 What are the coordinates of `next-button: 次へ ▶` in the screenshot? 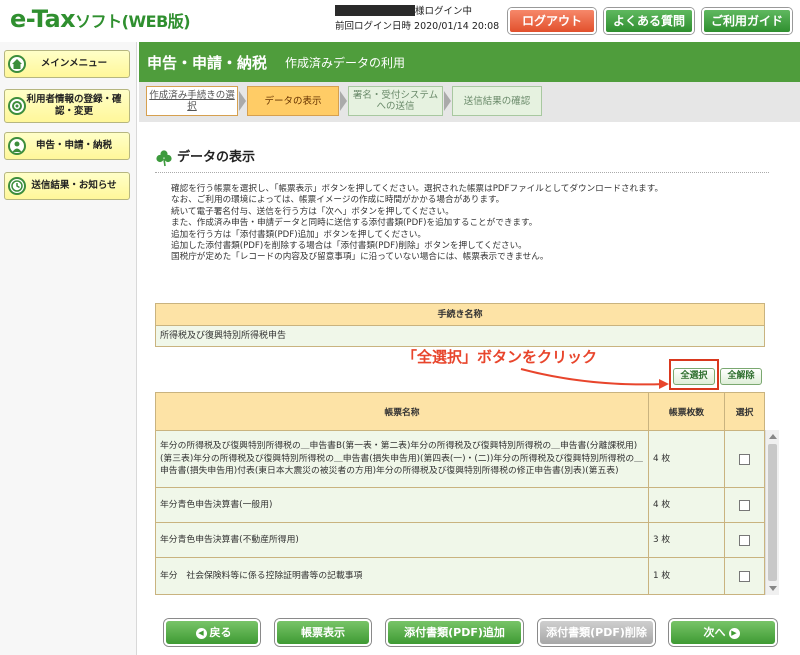 It's located at (723, 632).